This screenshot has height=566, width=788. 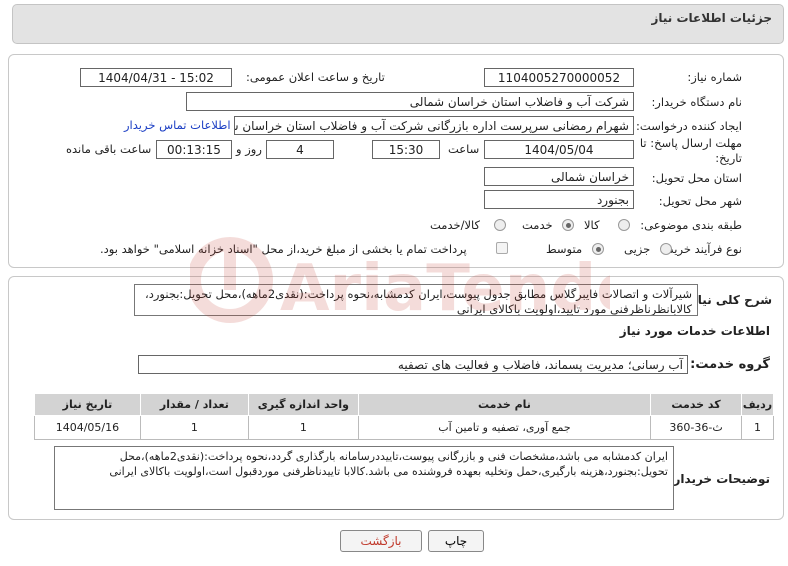 I want to click on creator-label: ایجاد کننده درخواست:, so click(x=689, y=126).